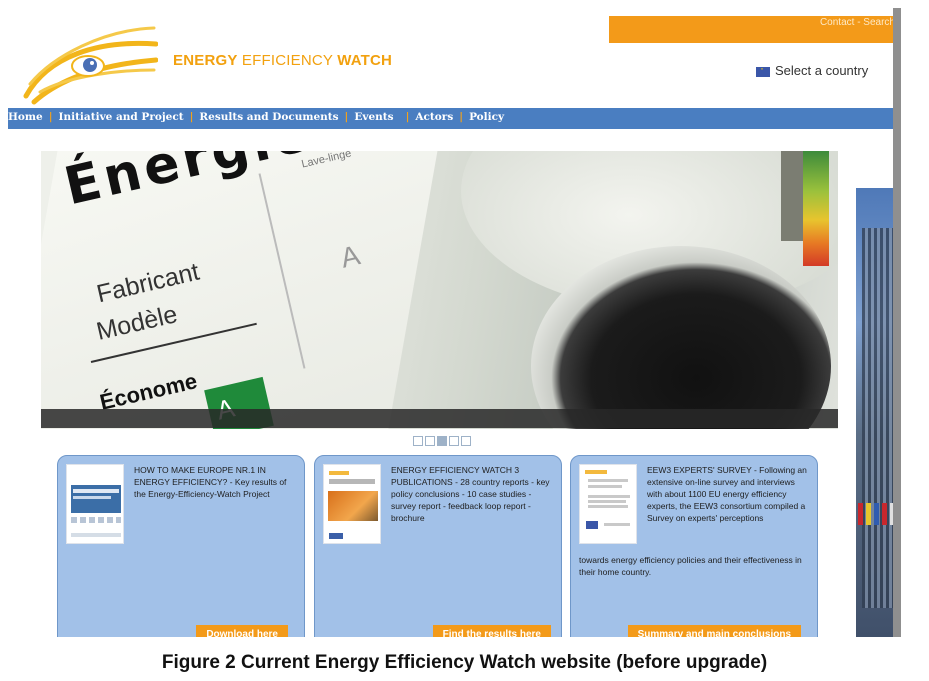 This screenshot has height=681, width=929. I want to click on country-selector: Select a country, so click(812, 69).